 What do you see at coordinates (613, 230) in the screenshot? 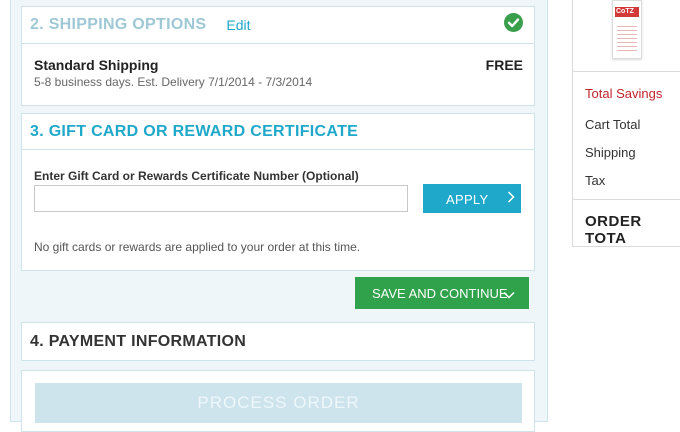
I see `order-total-label: ORDER TOTA` at bounding box center [613, 230].